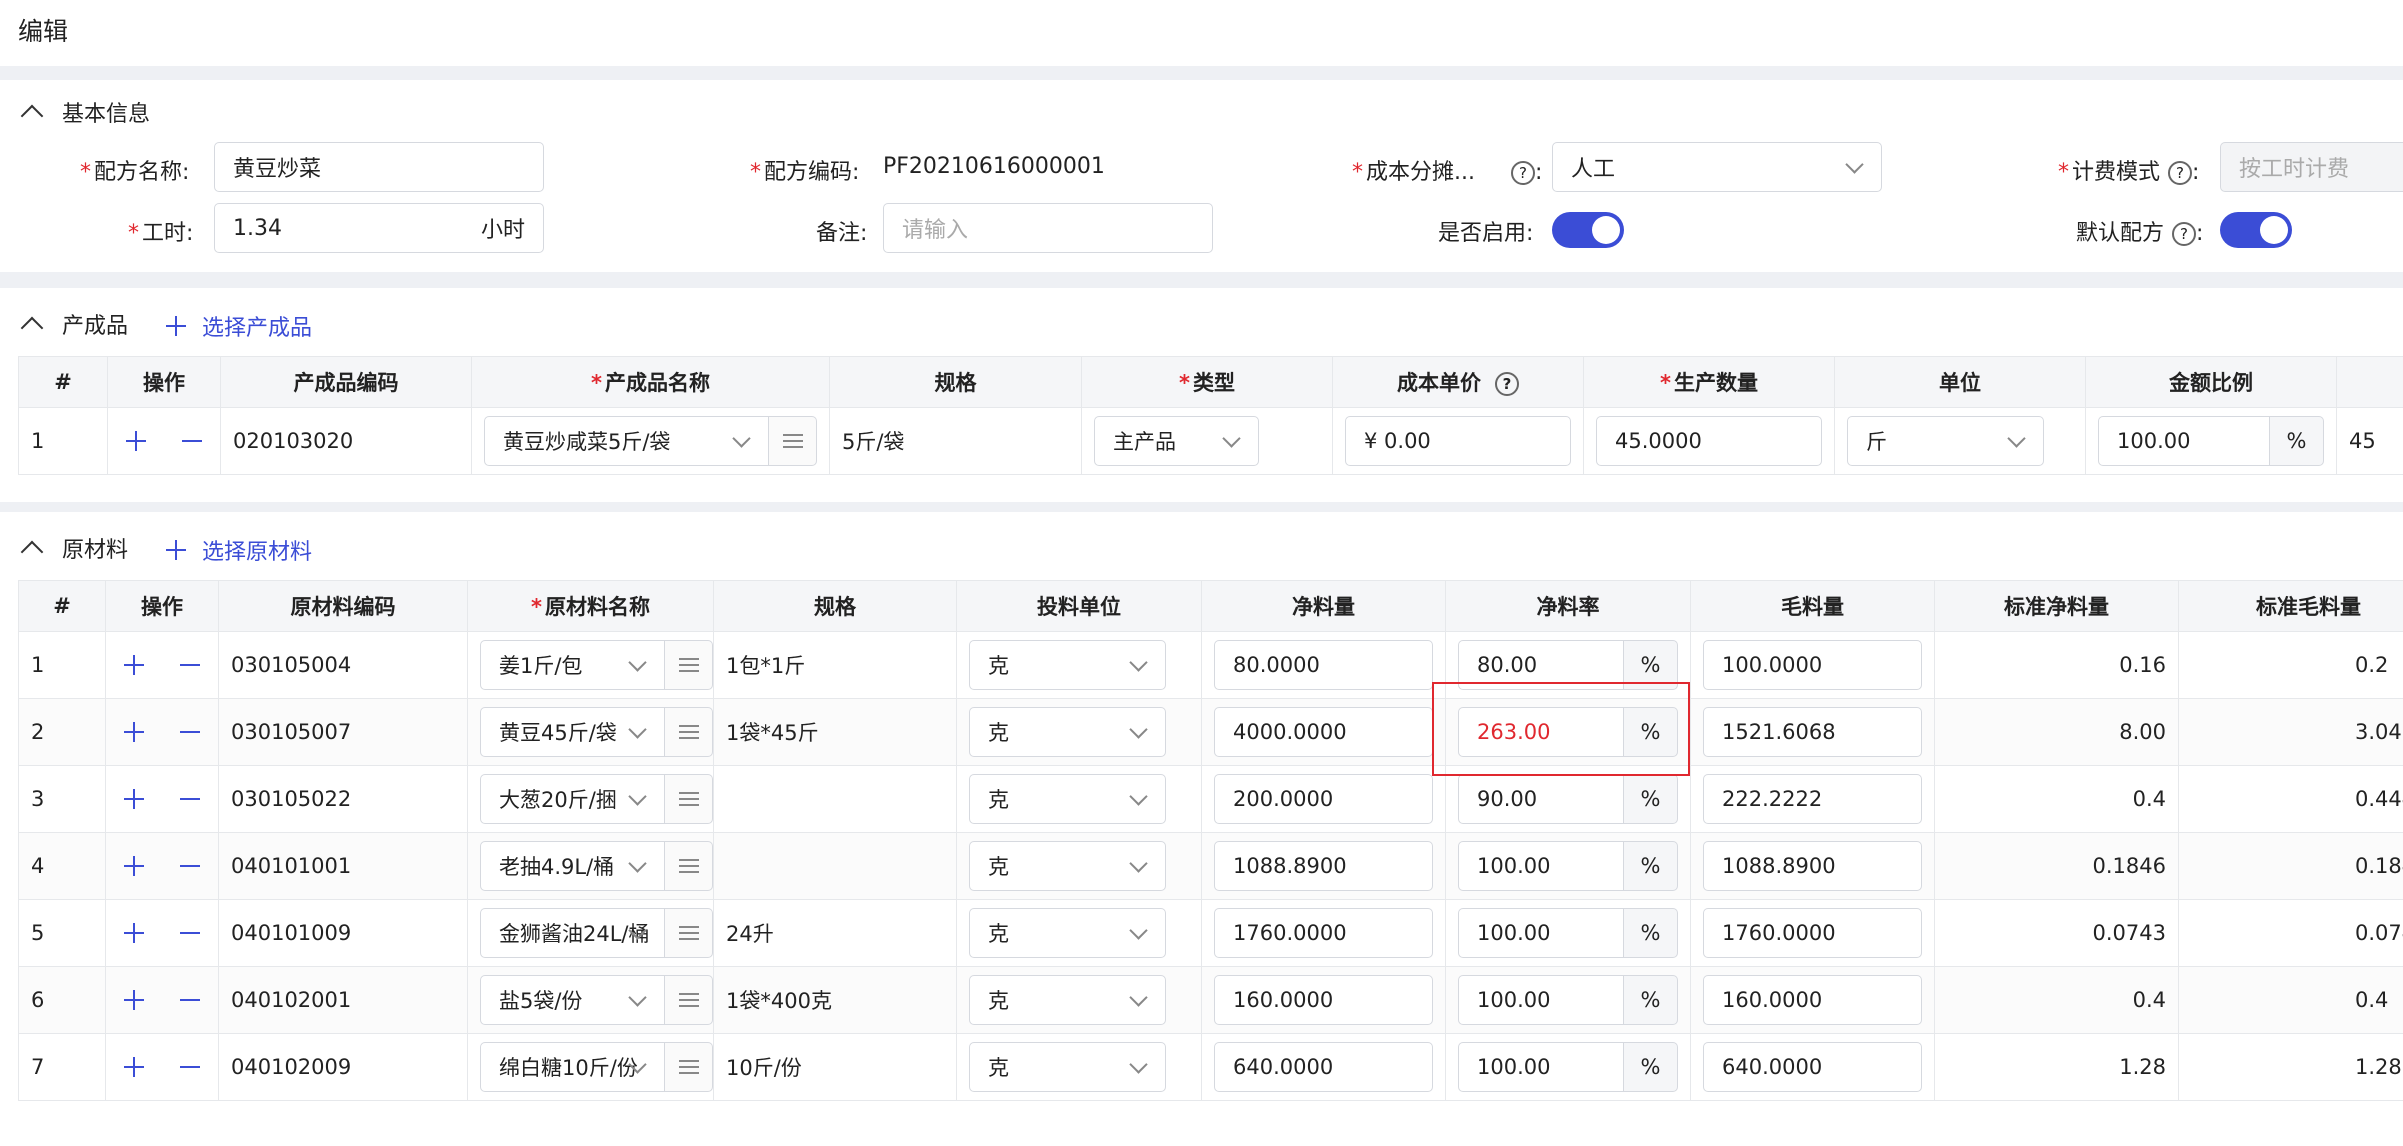  Describe the element at coordinates (64, 548) in the screenshot. I see `material-toggle: 原材料` at that location.